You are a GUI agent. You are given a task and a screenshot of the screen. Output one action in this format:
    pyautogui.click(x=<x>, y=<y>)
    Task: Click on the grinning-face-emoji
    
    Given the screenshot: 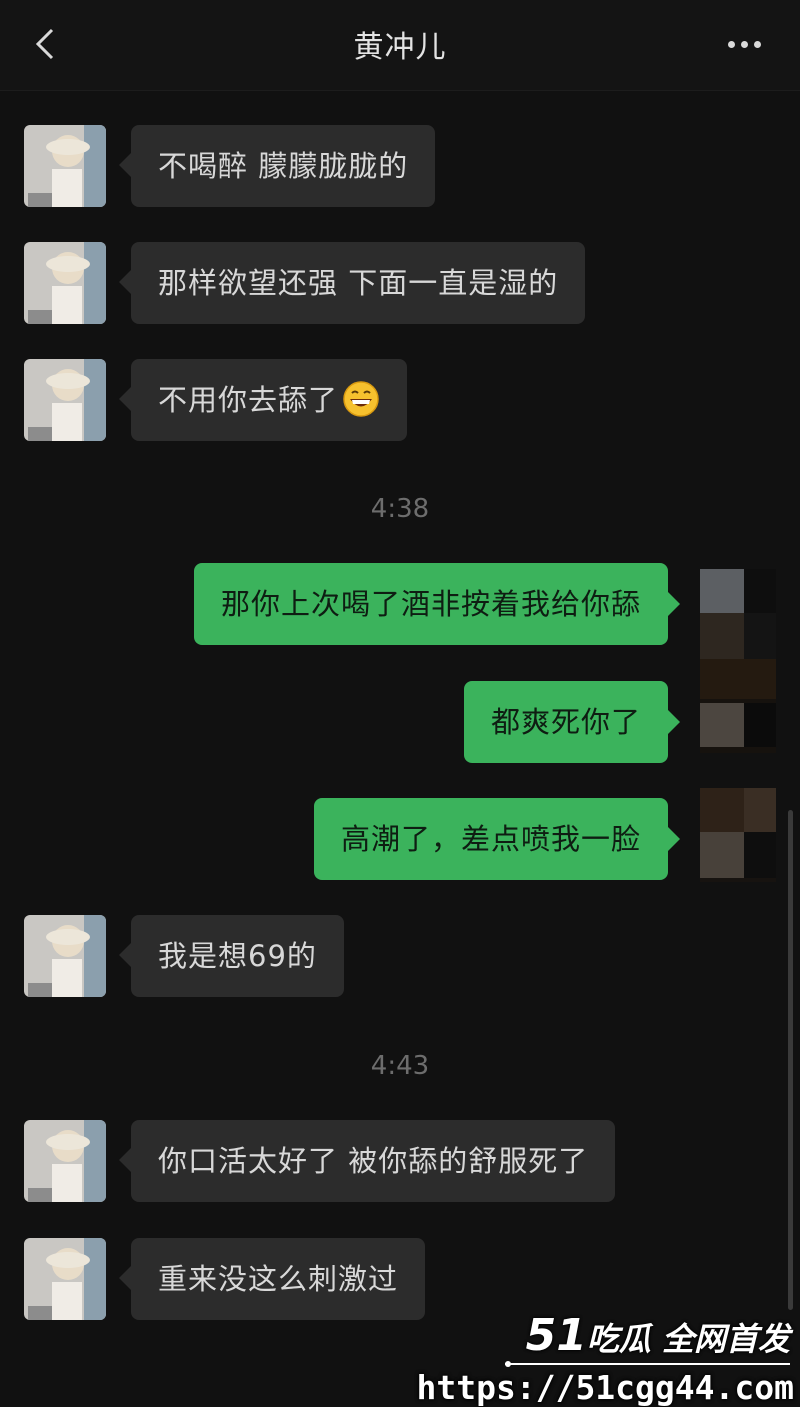 What is the action you would take?
    pyautogui.click(x=361, y=399)
    